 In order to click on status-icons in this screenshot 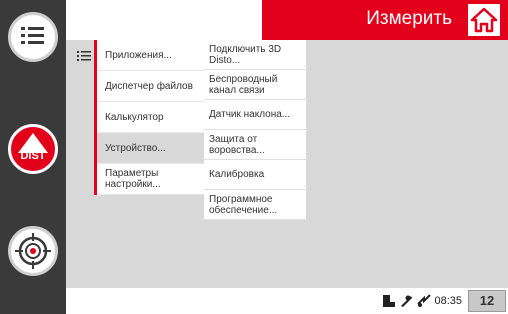, I will do `click(407, 300)`.